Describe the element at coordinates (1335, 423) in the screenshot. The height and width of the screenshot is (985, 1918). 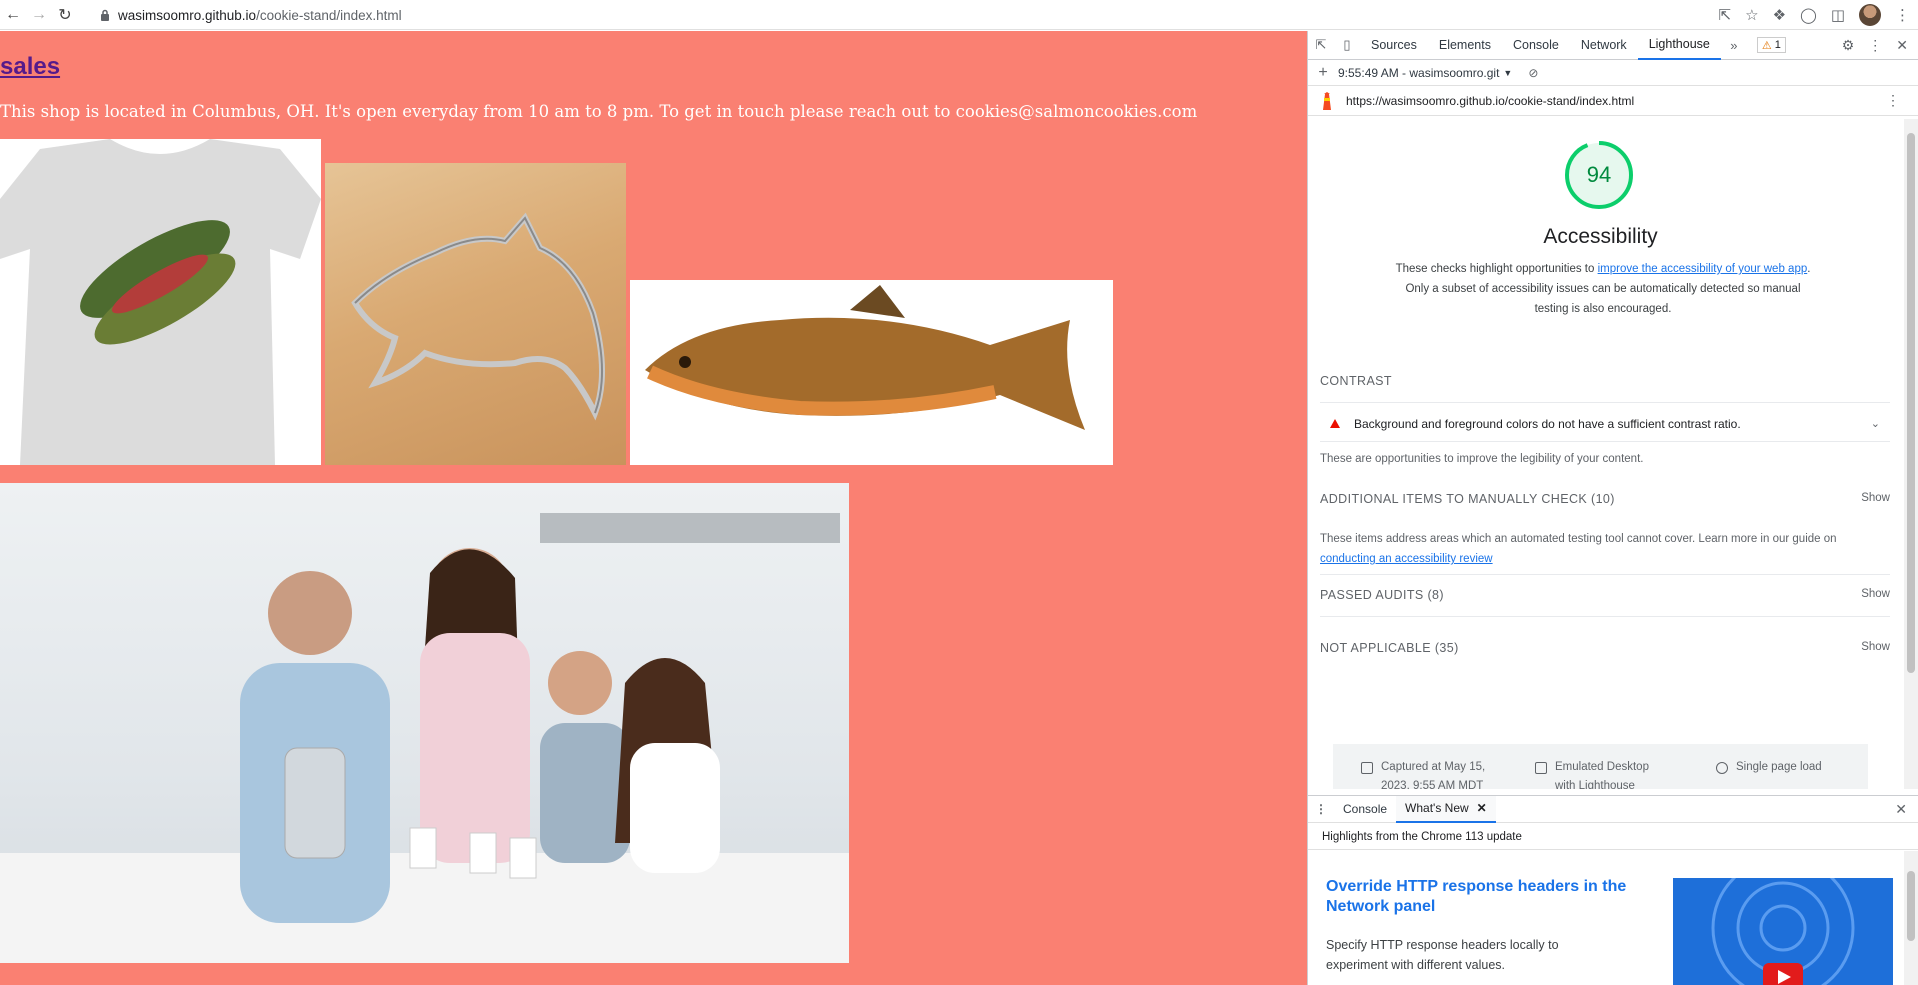
I see `fail-triangle-icon` at that location.